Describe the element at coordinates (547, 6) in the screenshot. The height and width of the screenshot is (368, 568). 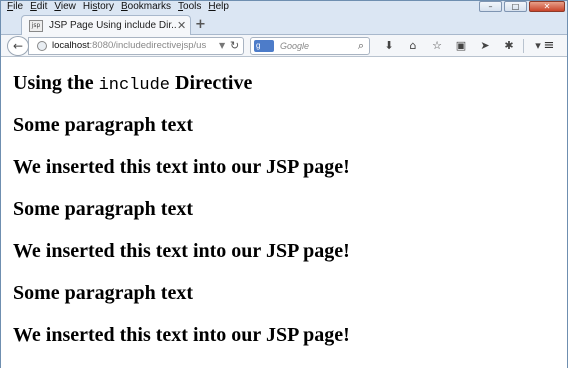
I see `close-window-button: ✕` at that location.